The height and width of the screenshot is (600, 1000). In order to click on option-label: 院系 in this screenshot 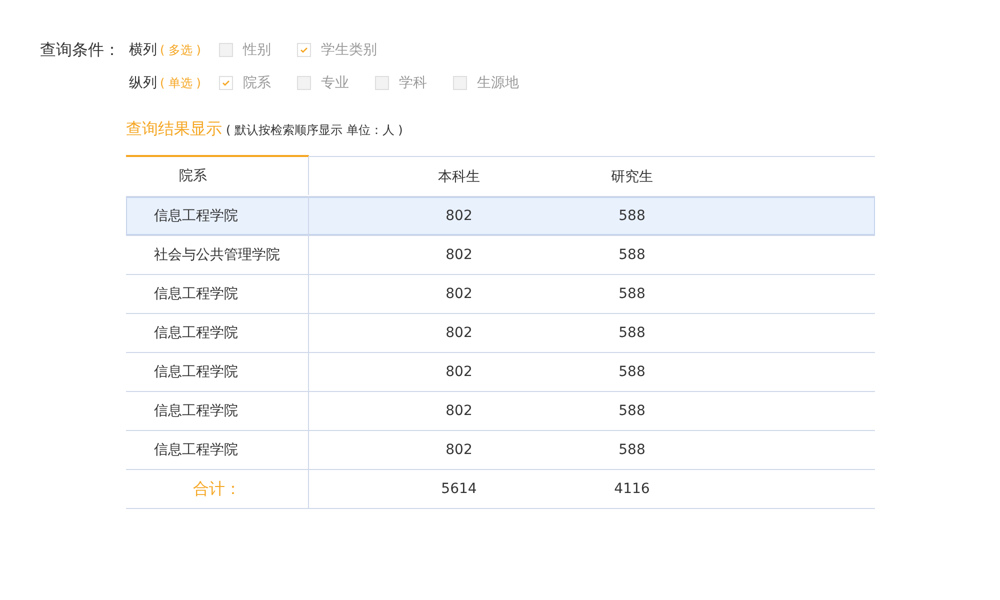, I will do `click(257, 83)`.